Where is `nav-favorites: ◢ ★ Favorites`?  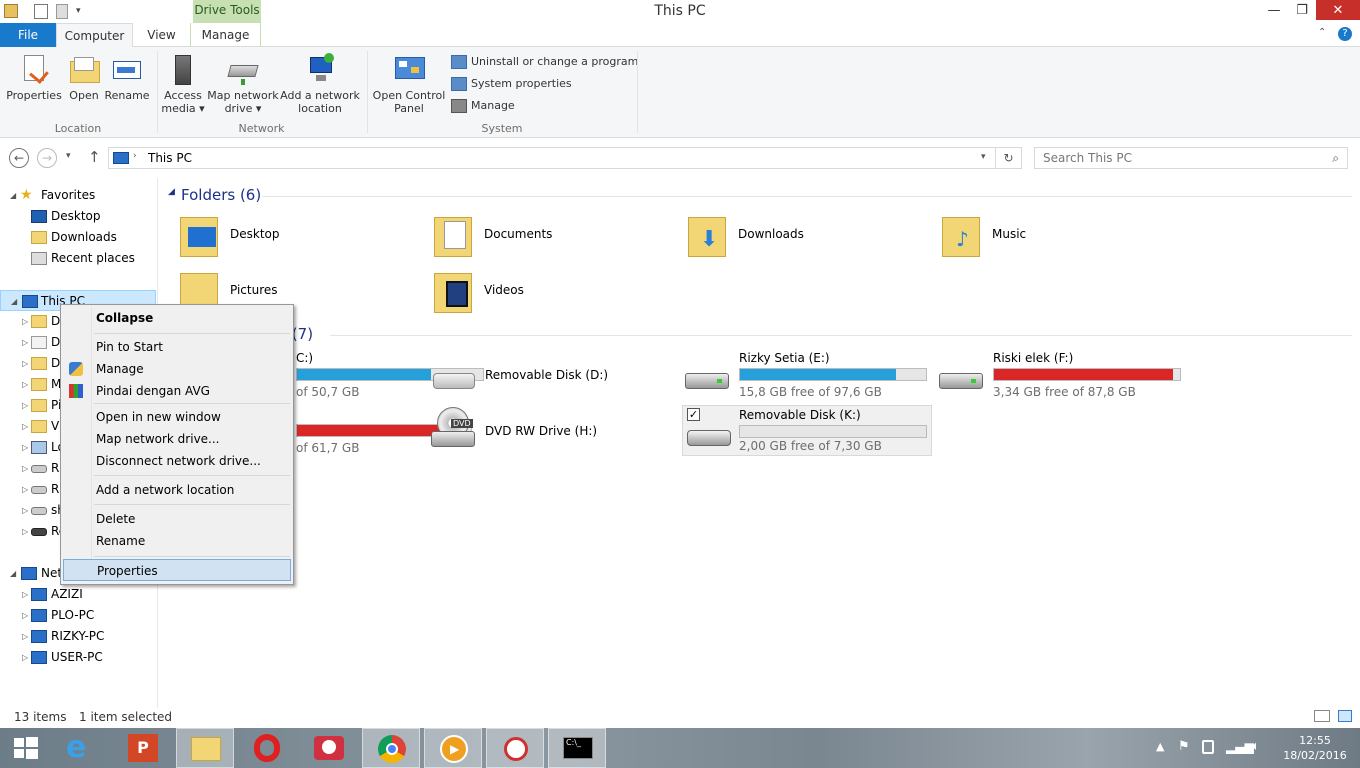 nav-favorites: ◢ ★ Favorites is located at coordinates (78, 195).